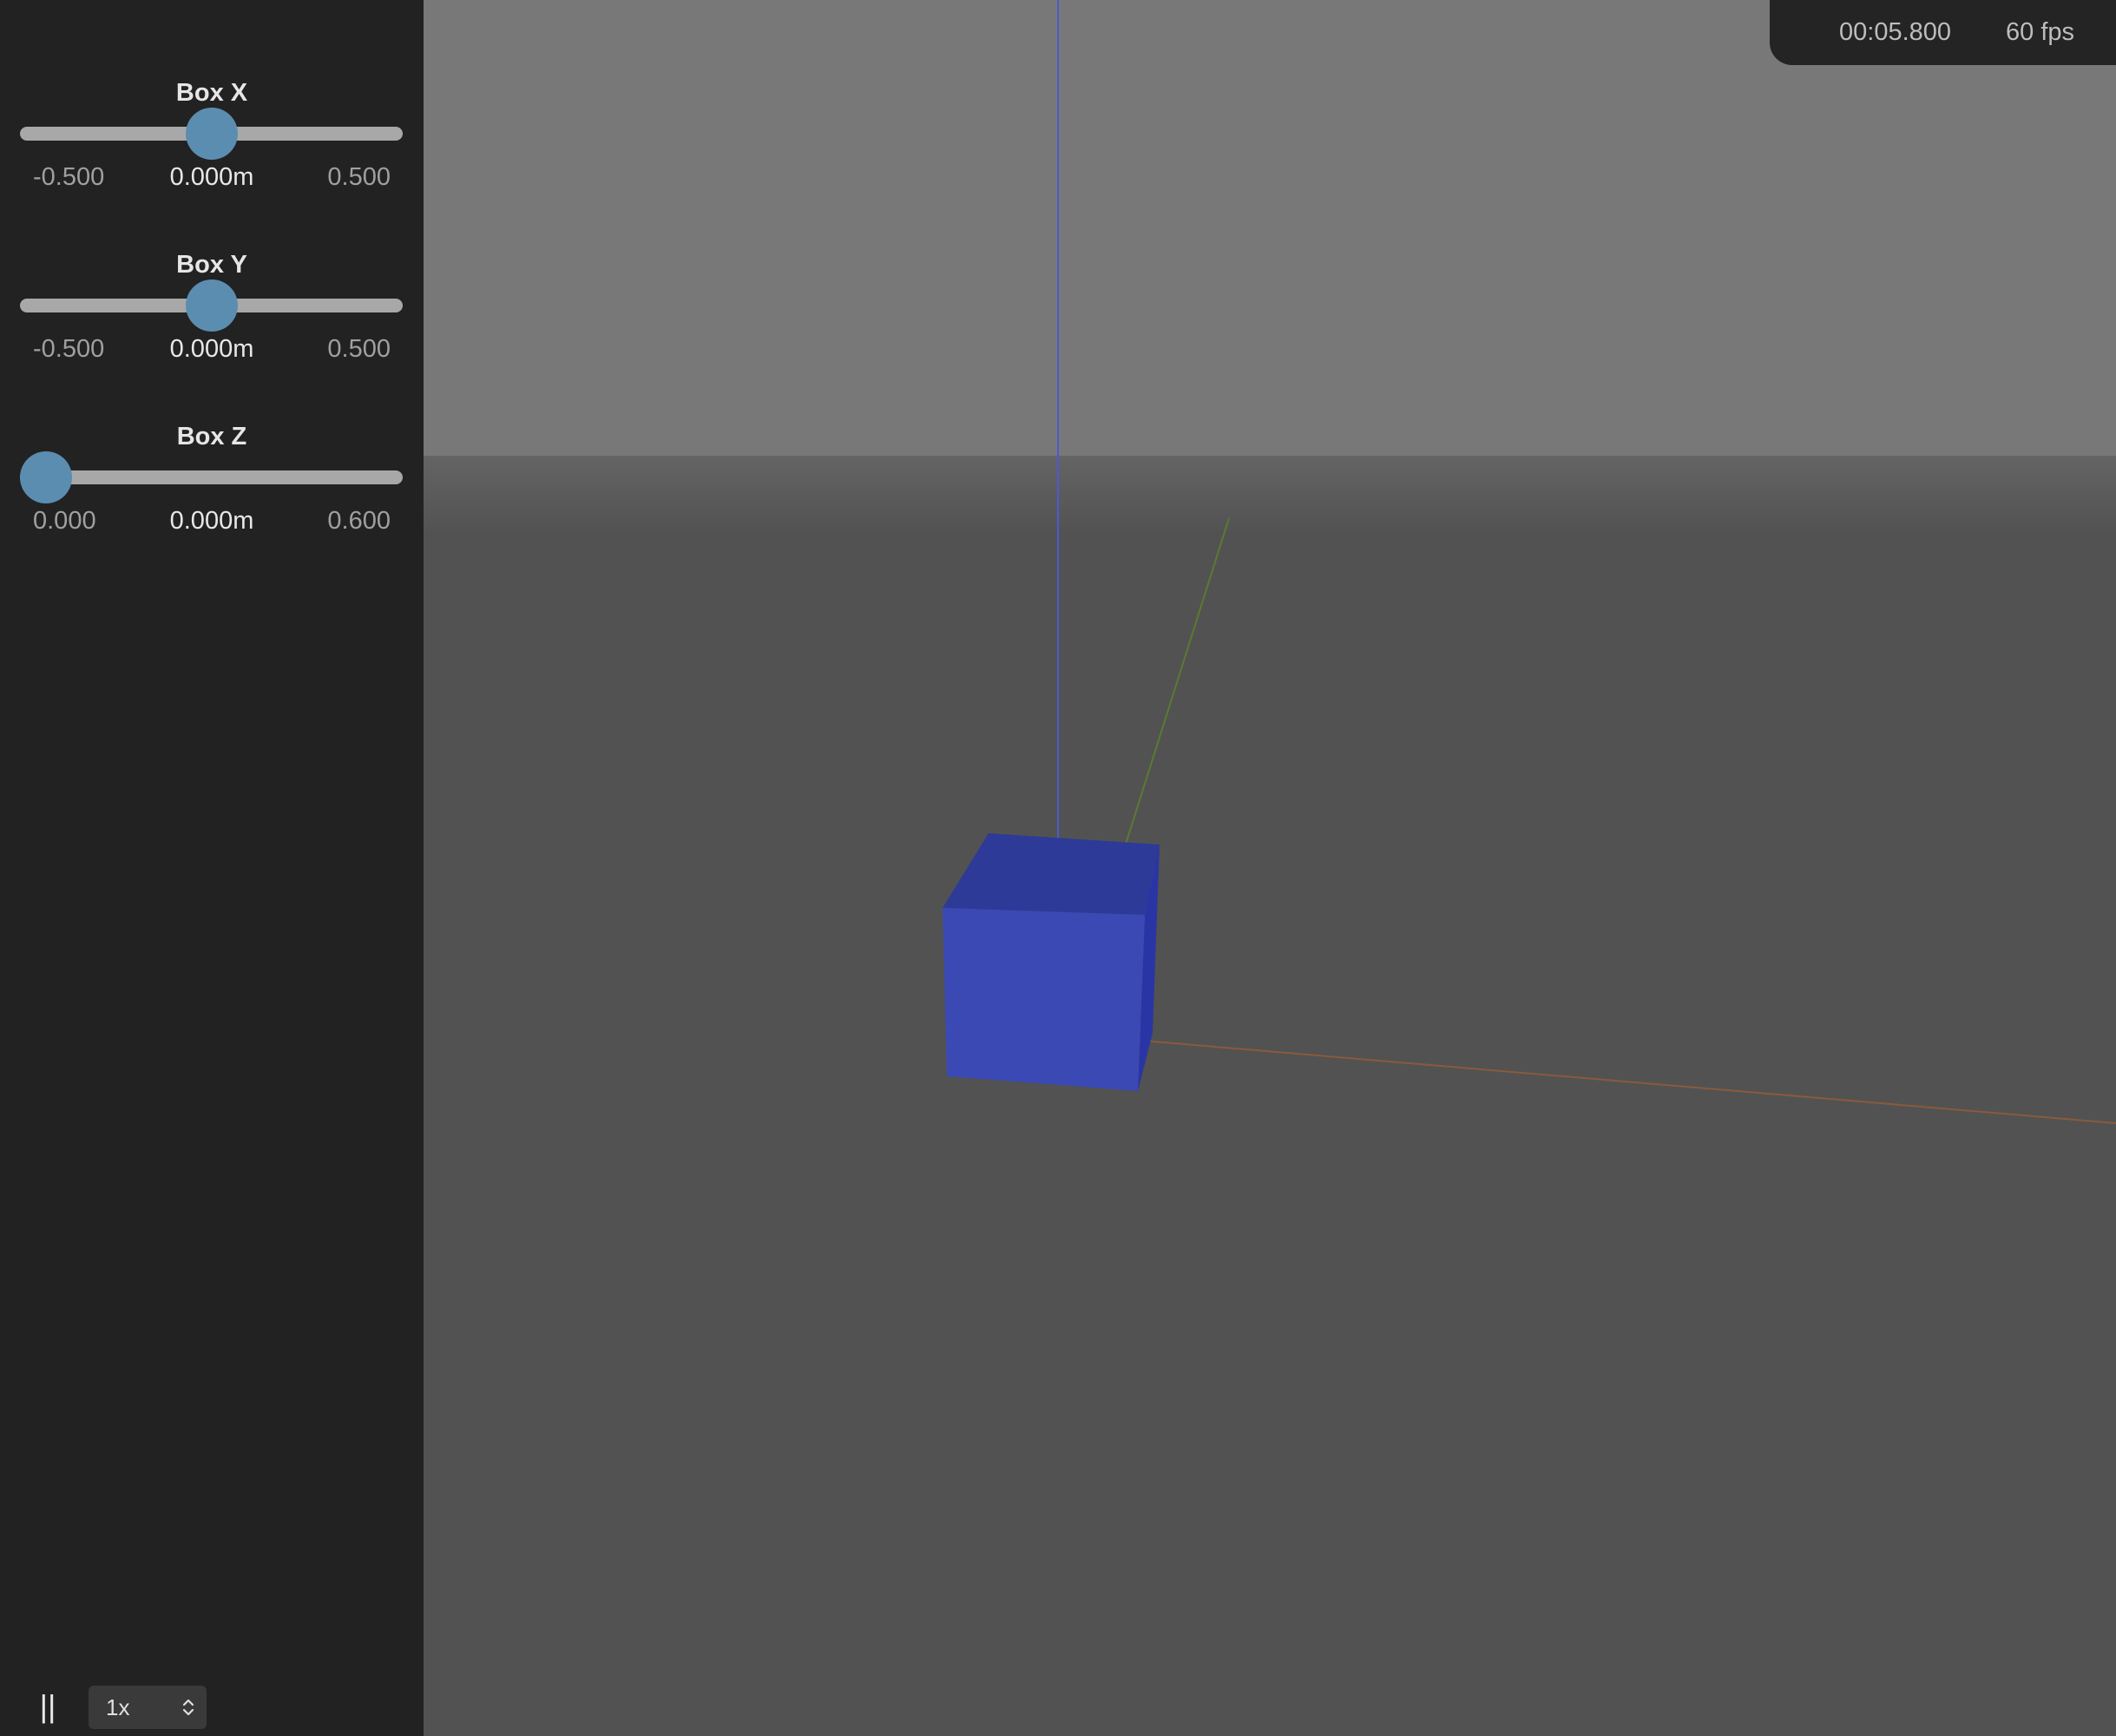  Describe the element at coordinates (48, 1706) in the screenshot. I see `pause-button: ||` at that location.